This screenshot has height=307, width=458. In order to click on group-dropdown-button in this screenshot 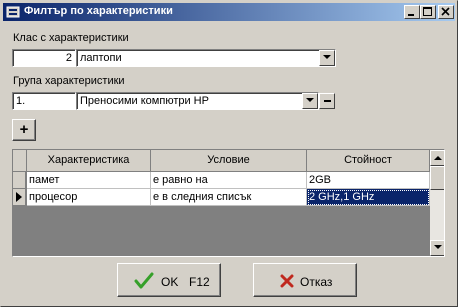, I will do `click(310, 101)`.